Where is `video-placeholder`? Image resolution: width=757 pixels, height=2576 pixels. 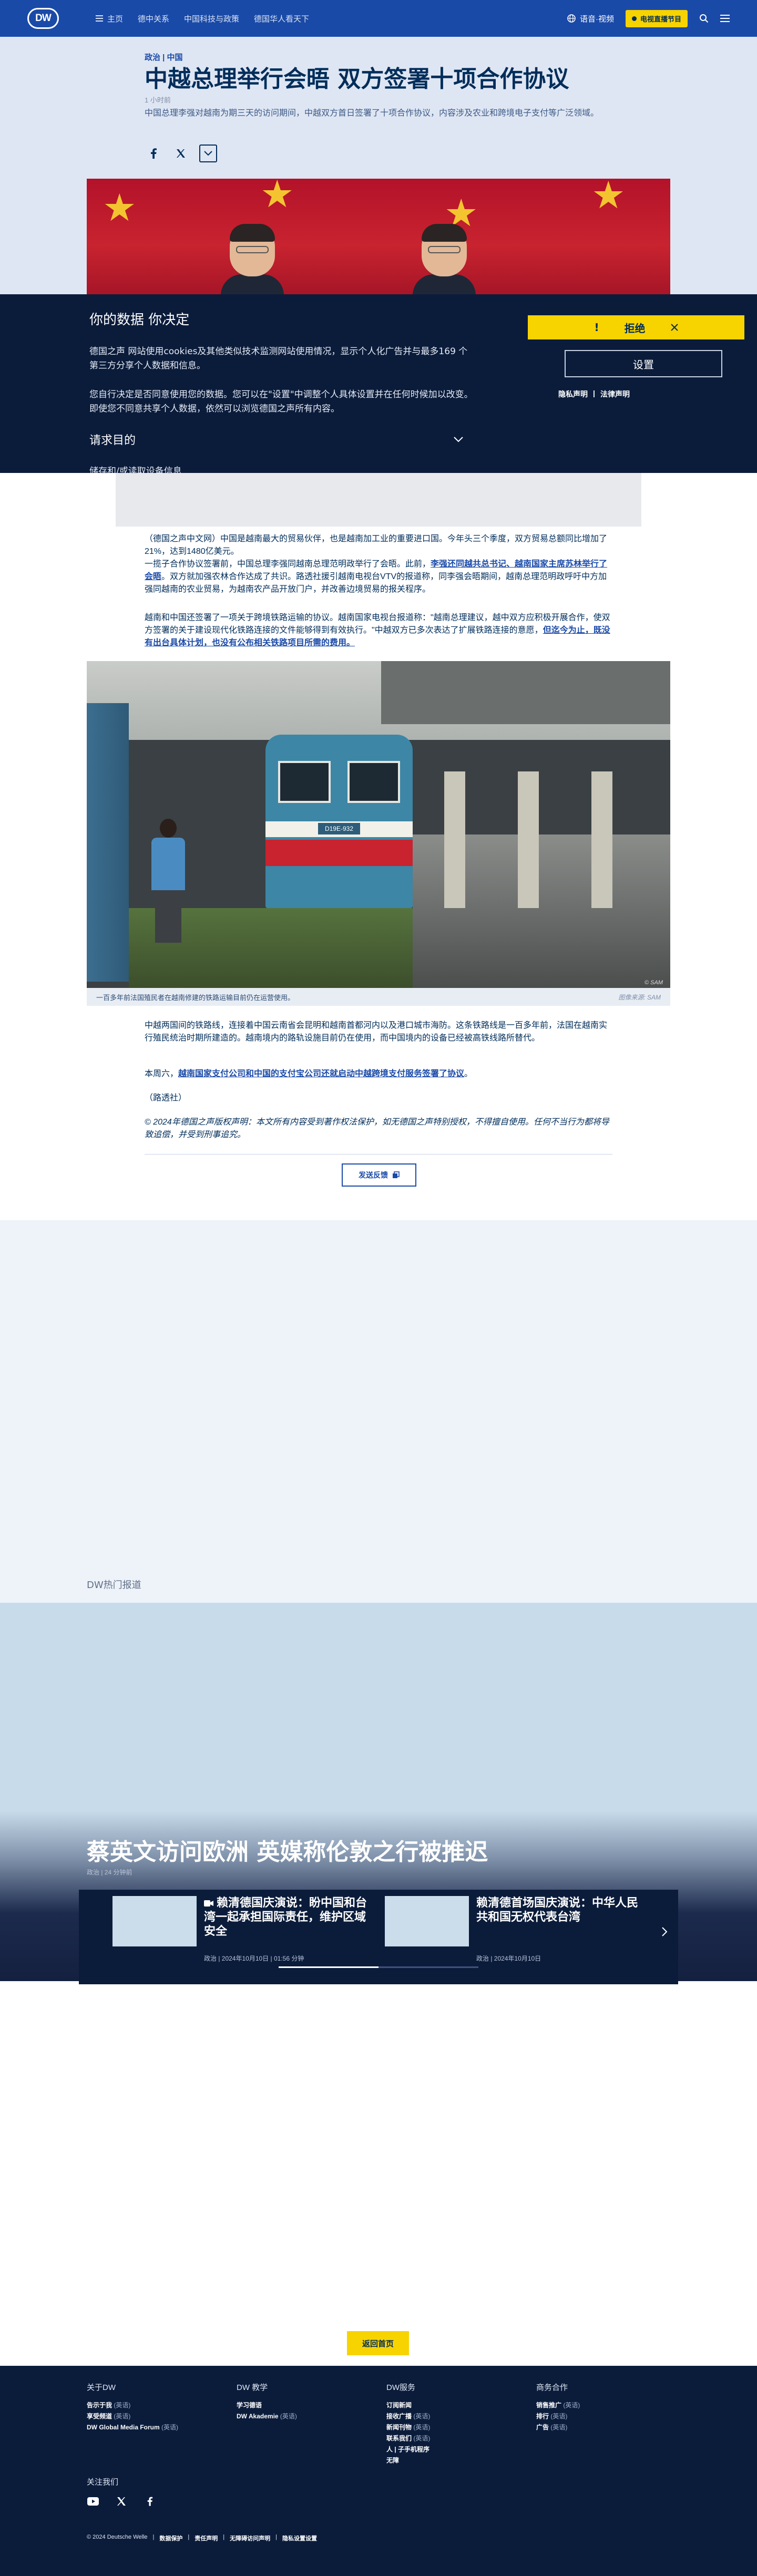
video-placeholder is located at coordinates (378, 500).